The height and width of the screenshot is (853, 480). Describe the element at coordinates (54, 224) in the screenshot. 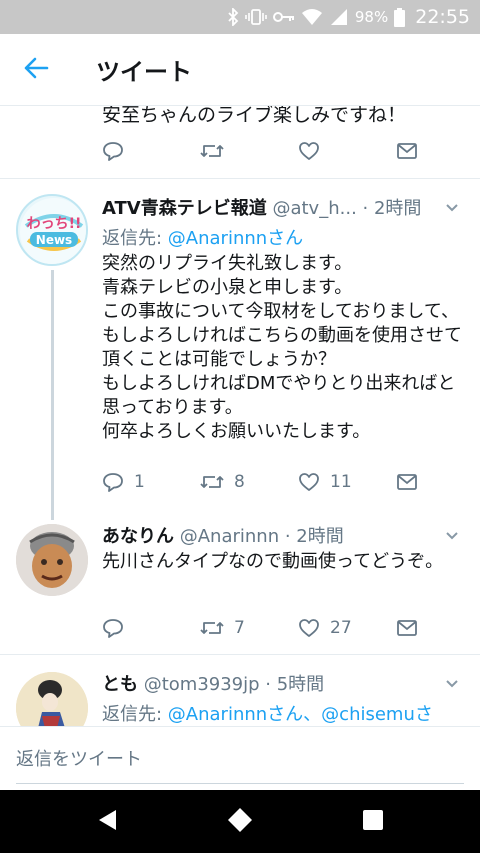

I see `avatar-logo-text-1: わっち!!` at that location.